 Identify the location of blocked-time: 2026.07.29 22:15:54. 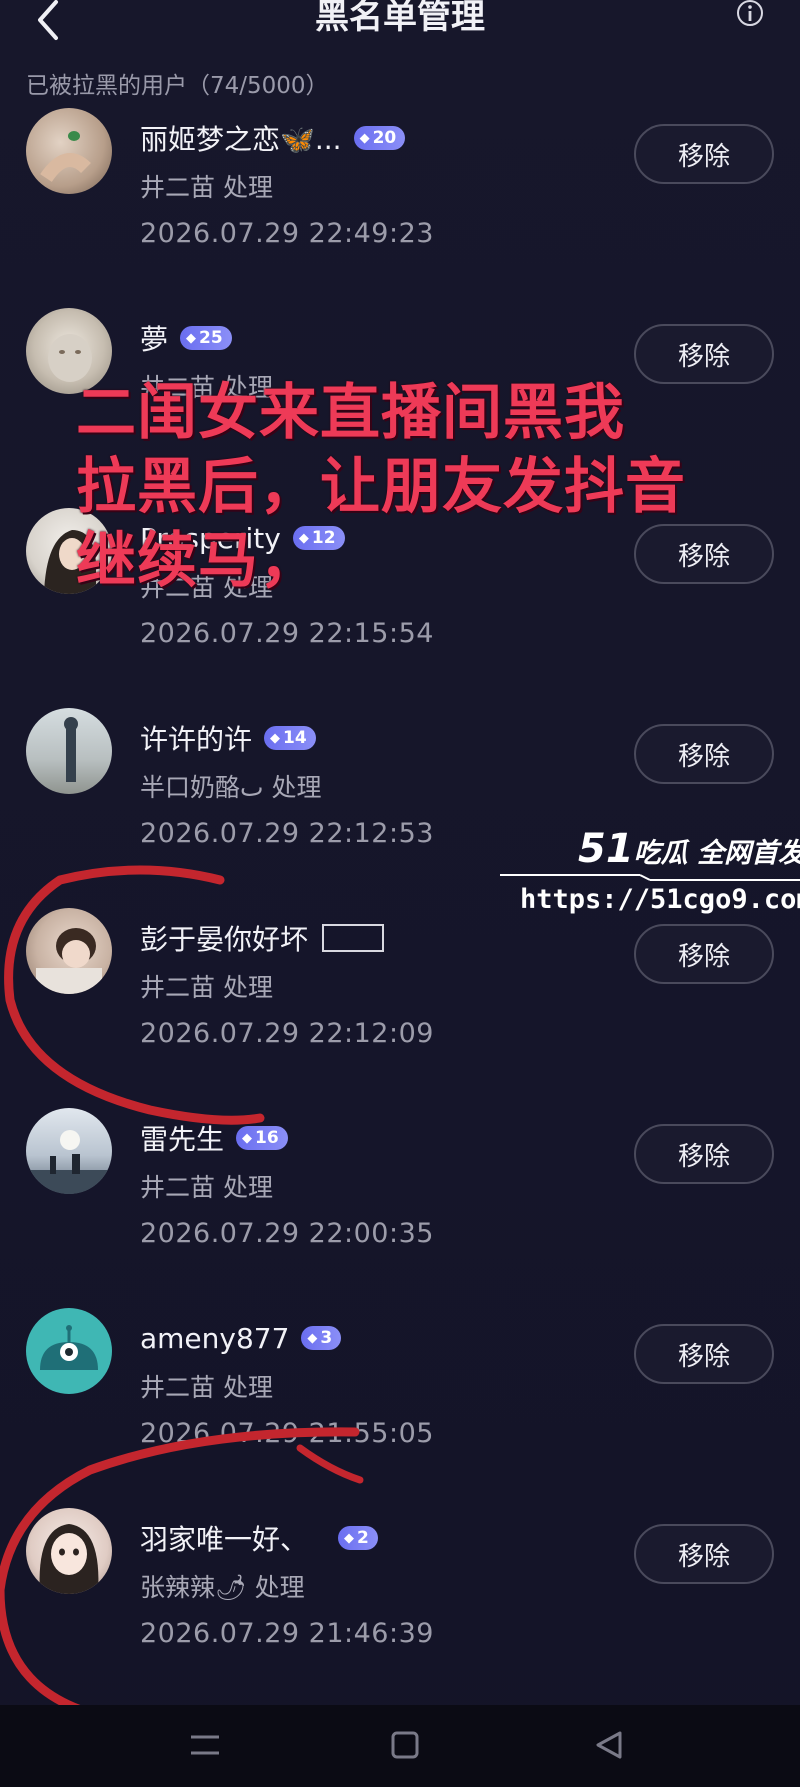
(287, 633).